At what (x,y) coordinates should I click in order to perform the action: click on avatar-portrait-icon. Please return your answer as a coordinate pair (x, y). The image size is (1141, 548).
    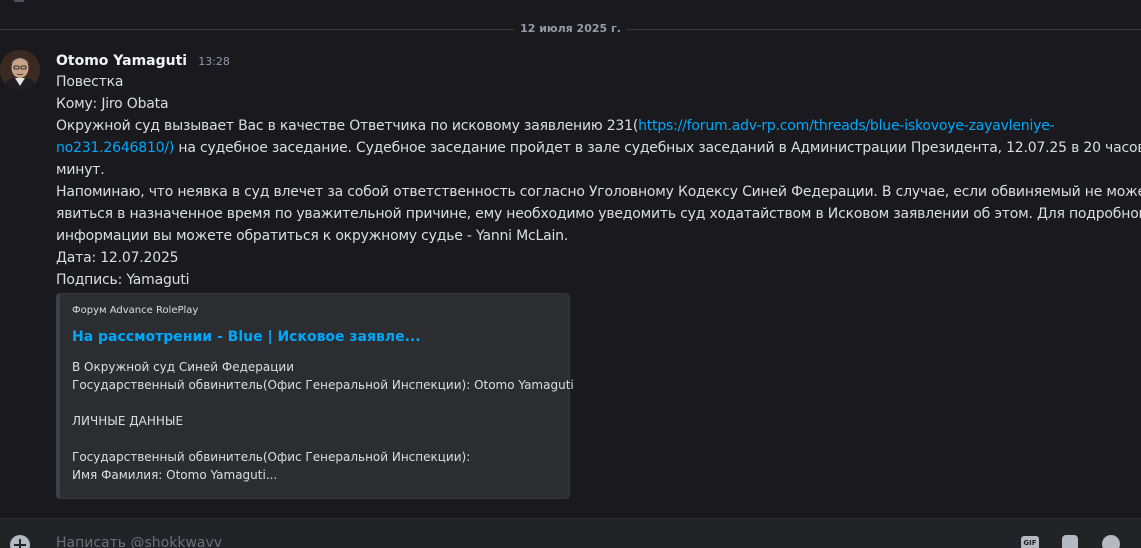
    Looking at the image, I should click on (20, 70).